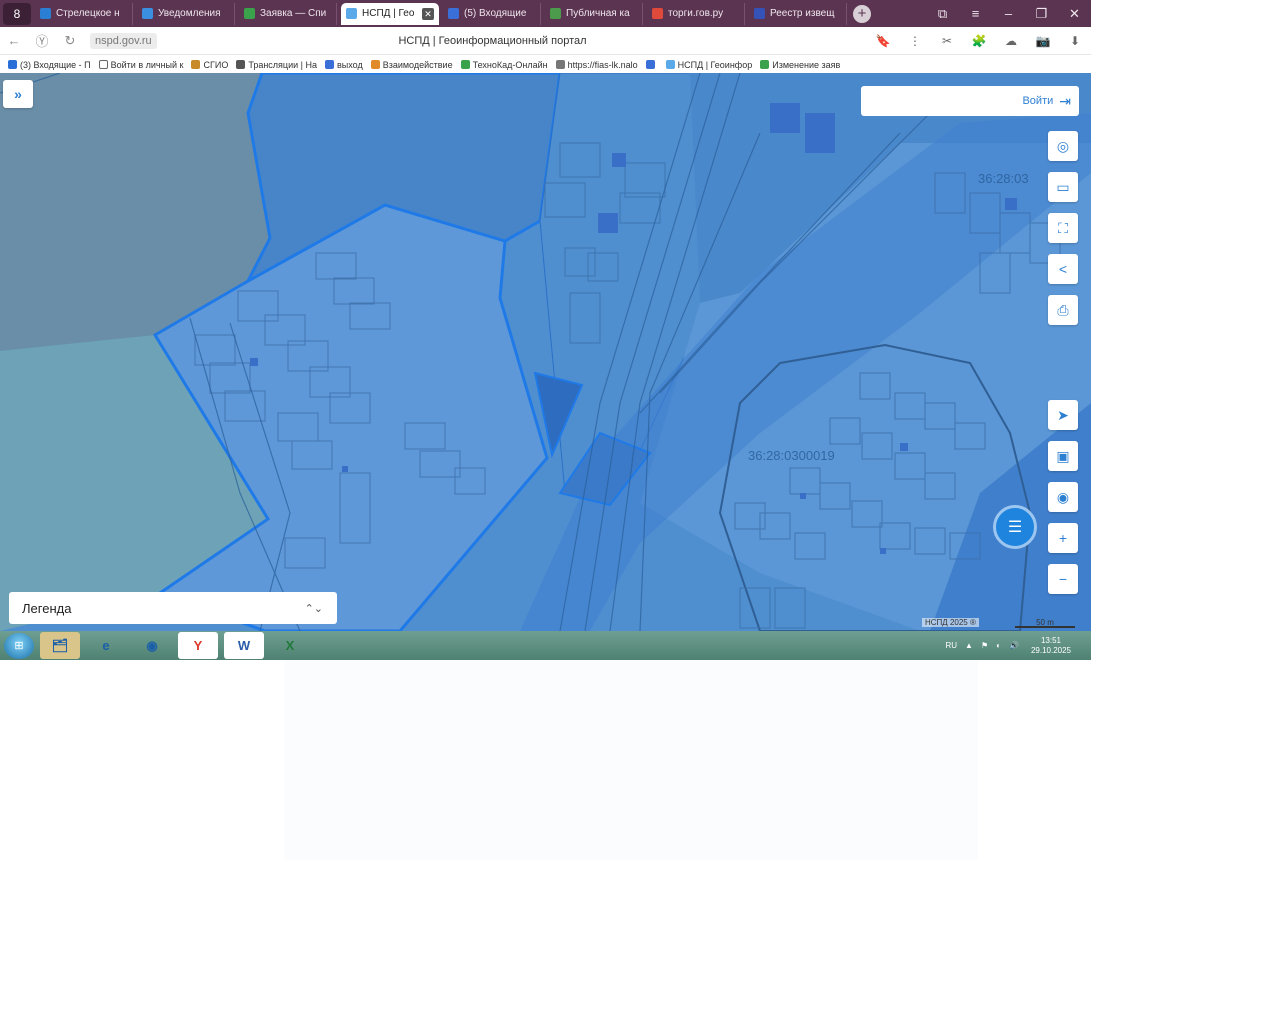 The height and width of the screenshot is (1024, 1267). Describe the element at coordinates (198, 645) in the screenshot. I see `taskbar-yandex-icon: Y` at that location.